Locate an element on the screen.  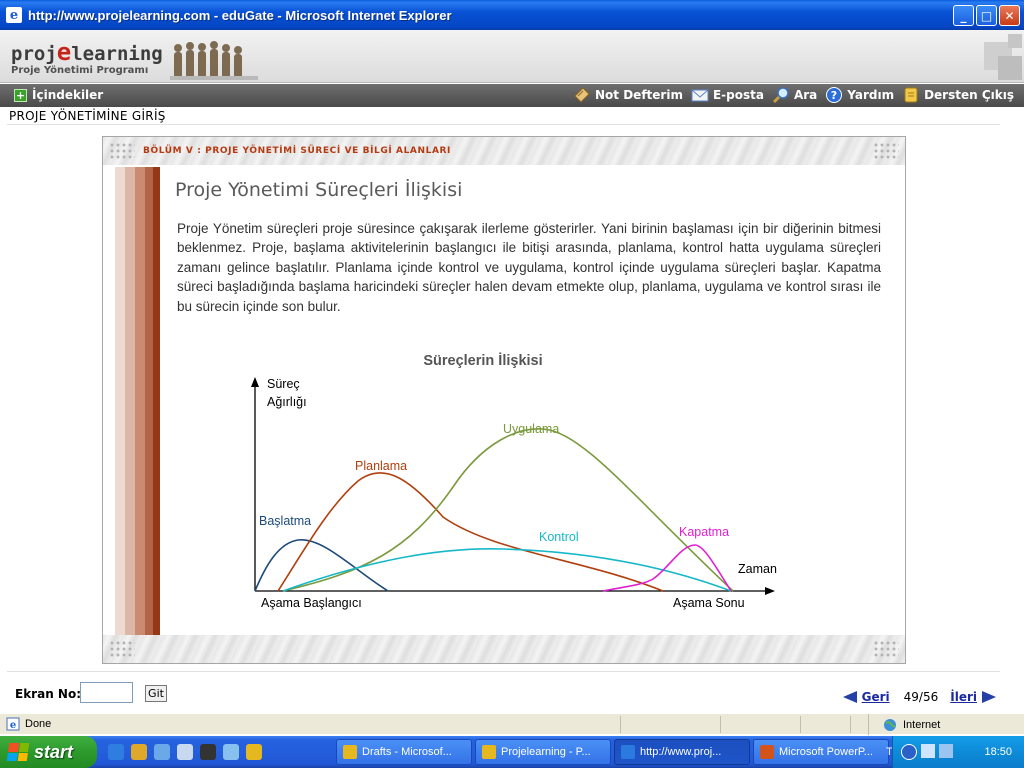
series-label-planlama: Planlama is located at coordinates (381, 466).